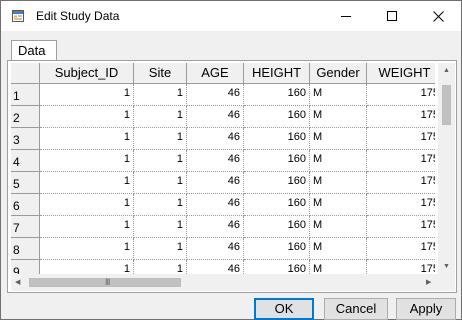 The image size is (462, 320). I want to click on table-row: 4 1 1 46 160 M 175, so click(223, 161).